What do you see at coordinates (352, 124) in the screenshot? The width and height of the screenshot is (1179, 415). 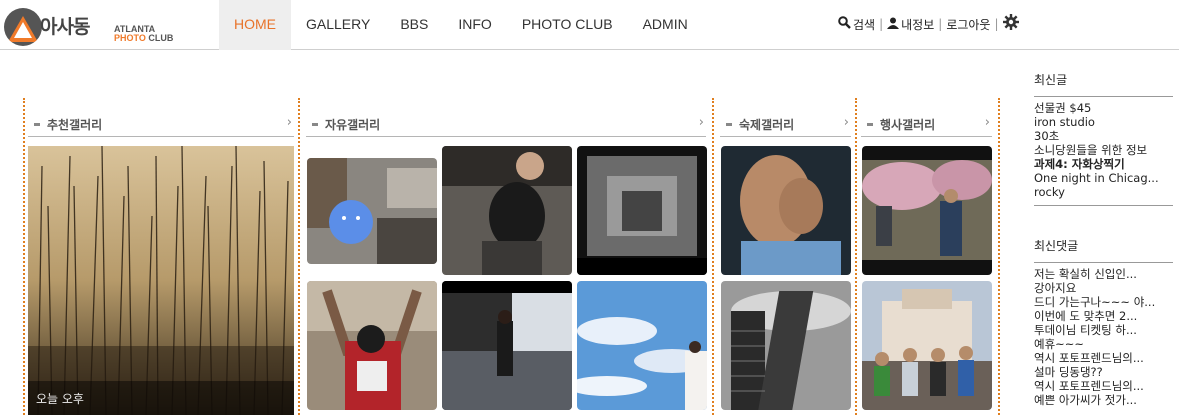 I see `section-title: 자유갤러리` at bounding box center [352, 124].